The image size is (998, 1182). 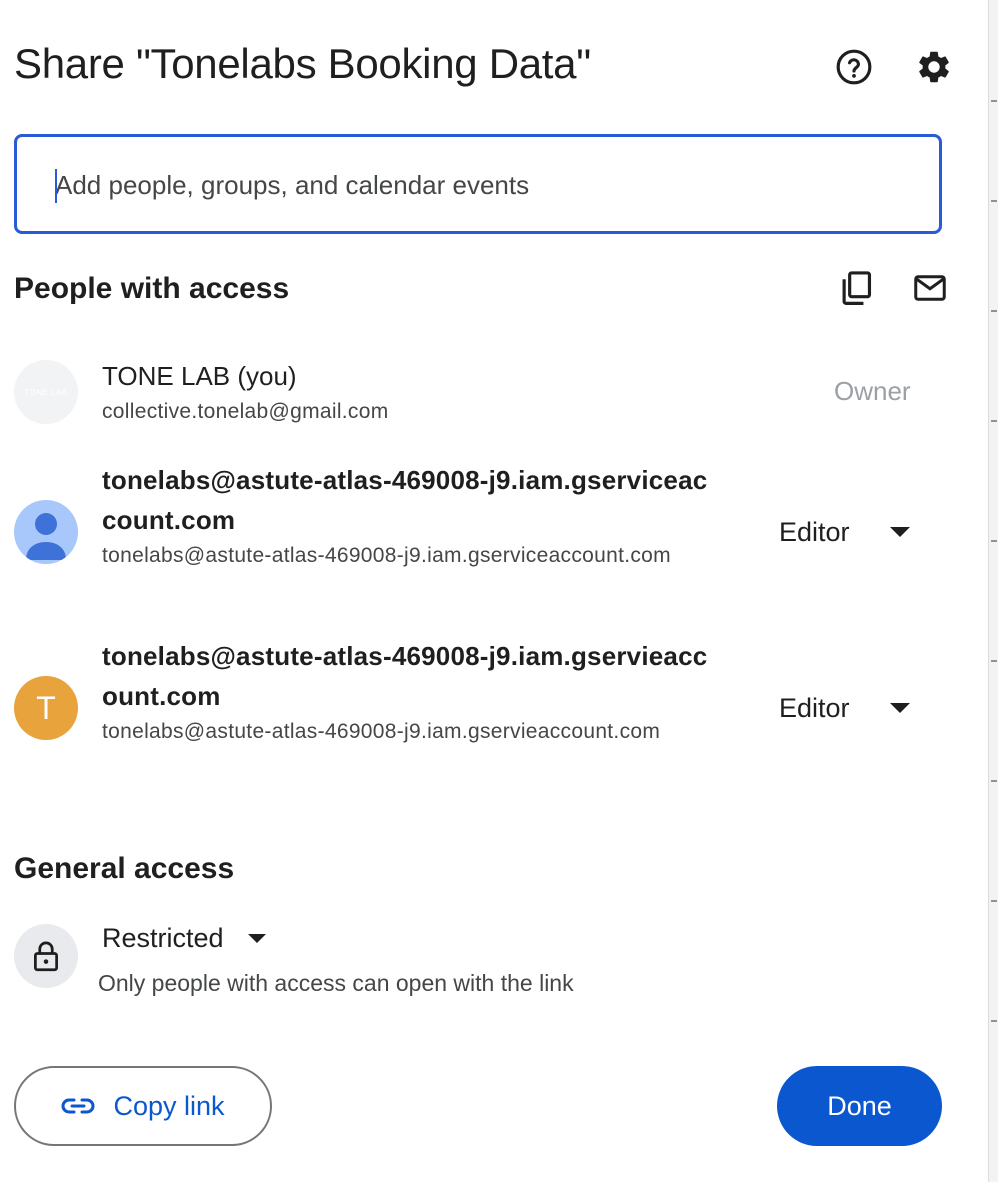 I want to click on person-icon, so click(x=46, y=536).